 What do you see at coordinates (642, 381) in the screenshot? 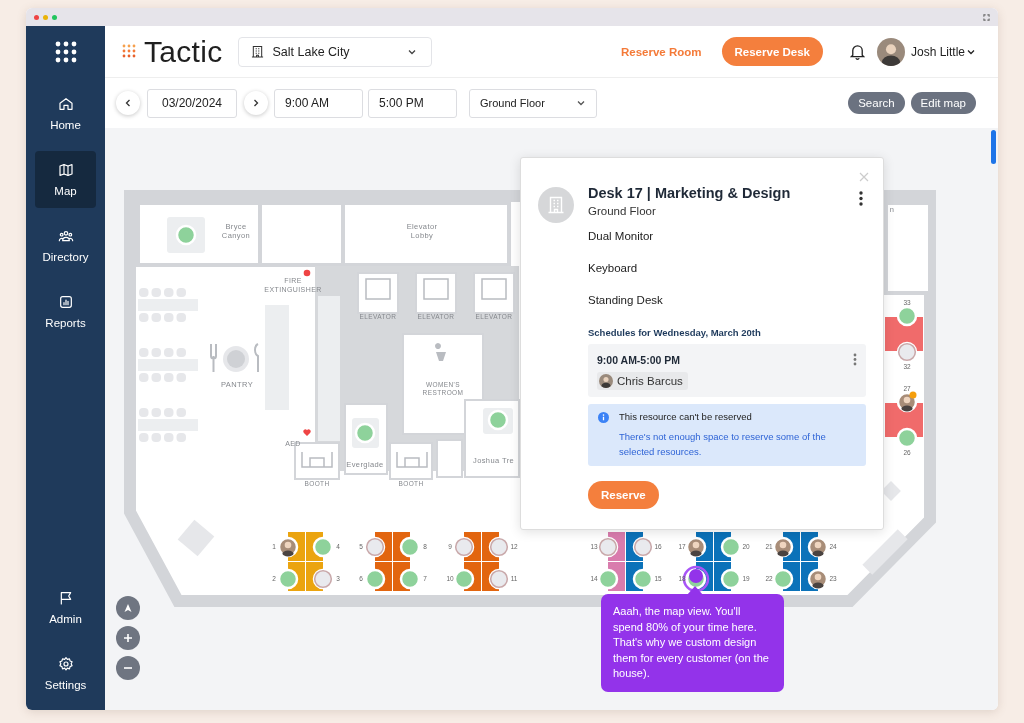
I see `person-chip: Chris Barcus` at bounding box center [642, 381].